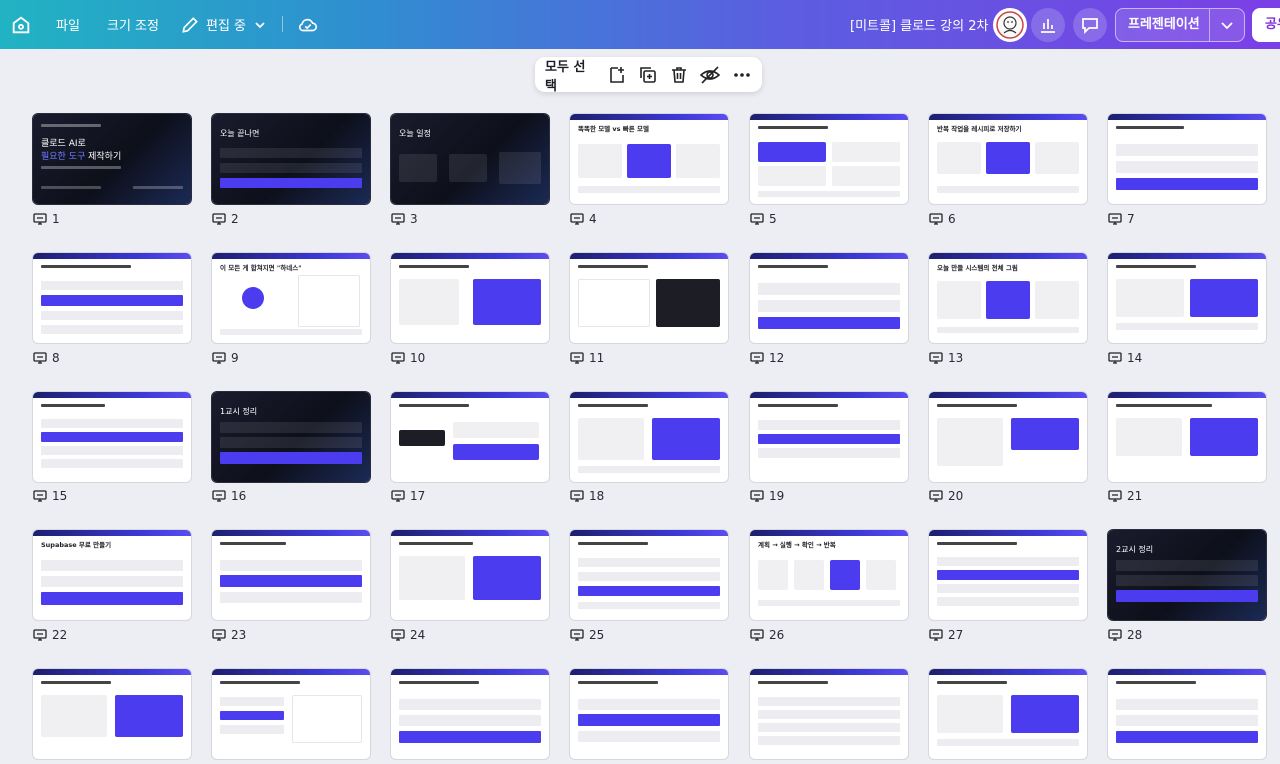 This screenshot has width=1280, height=764. Describe the element at coordinates (1227, 27) in the screenshot. I see `present-options-button` at that location.